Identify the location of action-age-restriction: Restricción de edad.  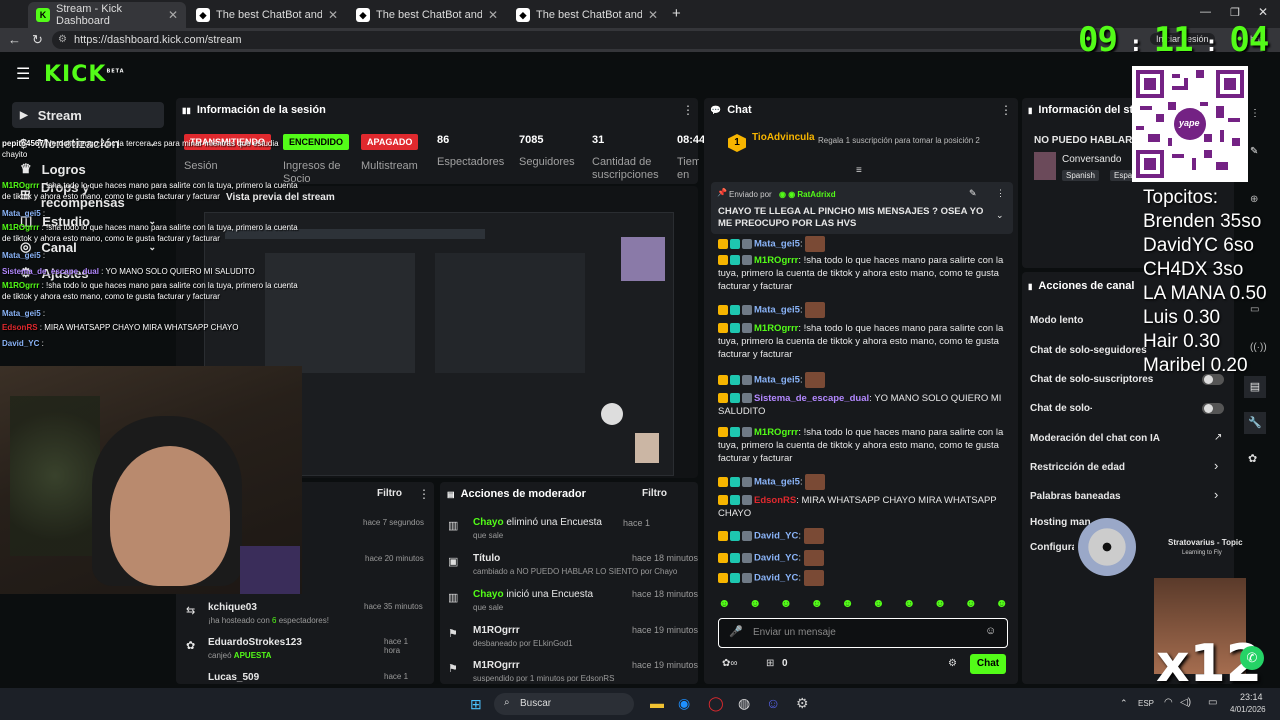
(1077, 467).